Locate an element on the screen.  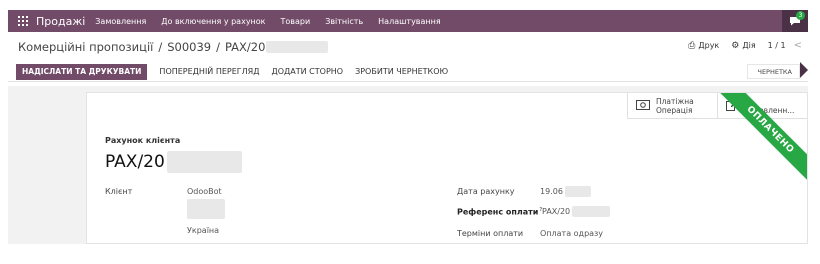
invoice-number-text: PAX/20 is located at coordinates (135, 162).